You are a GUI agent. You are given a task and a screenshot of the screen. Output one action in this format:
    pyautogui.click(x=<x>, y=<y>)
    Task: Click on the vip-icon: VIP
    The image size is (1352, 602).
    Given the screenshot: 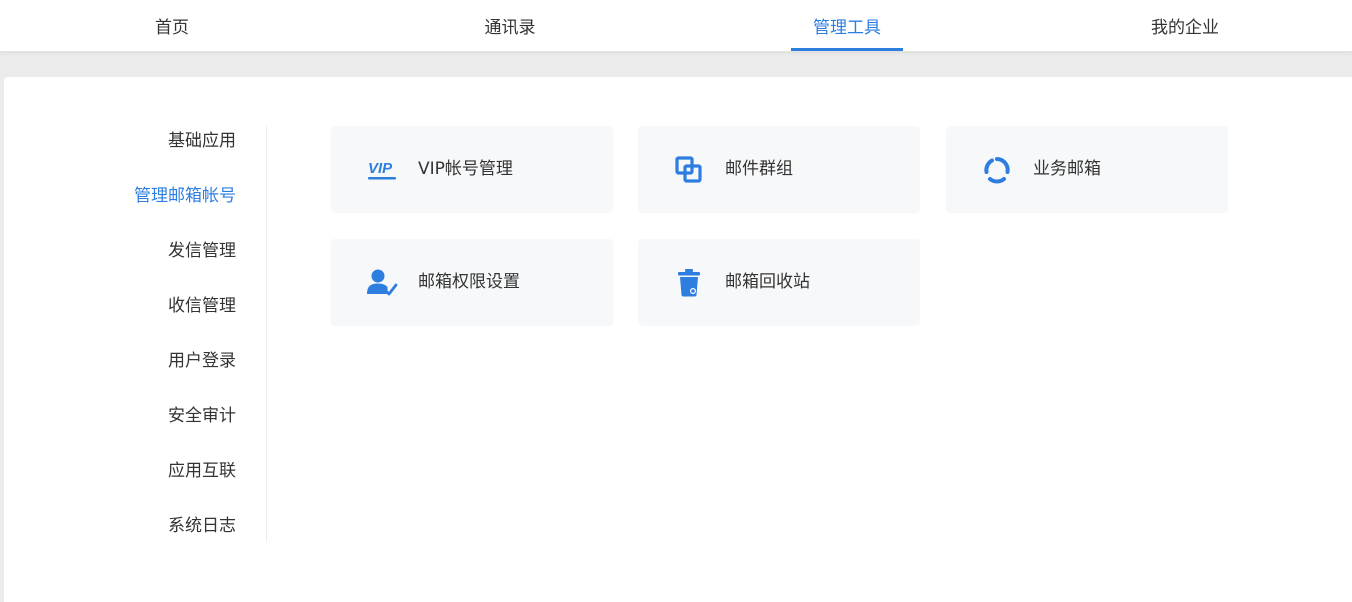 What is the action you would take?
    pyautogui.click(x=382, y=170)
    